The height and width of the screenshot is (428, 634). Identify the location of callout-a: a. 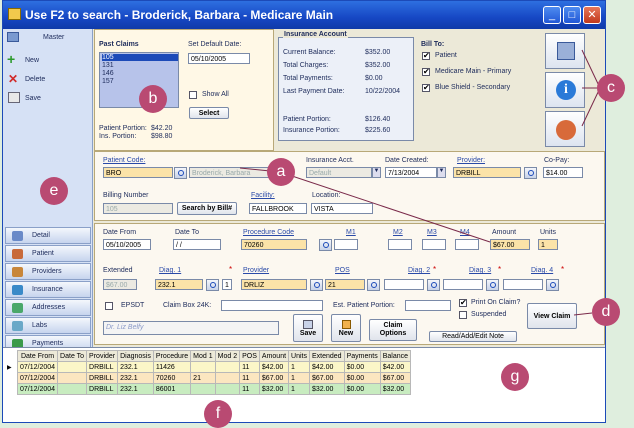
(281, 172).